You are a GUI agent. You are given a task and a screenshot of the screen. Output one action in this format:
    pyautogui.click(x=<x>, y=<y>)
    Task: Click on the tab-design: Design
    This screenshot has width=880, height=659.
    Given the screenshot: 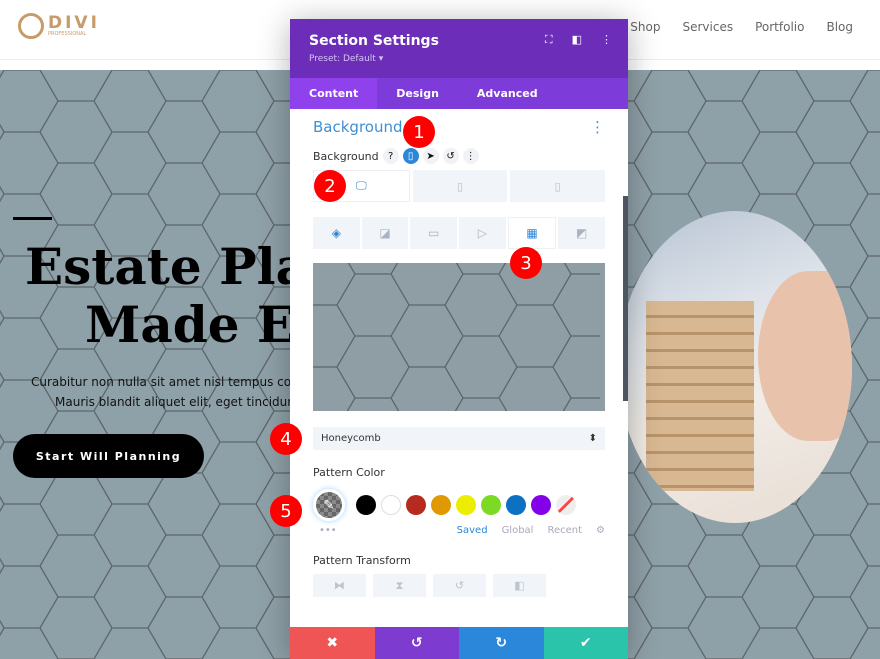 What is the action you would take?
    pyautogui.click(x=417, y=93)
    